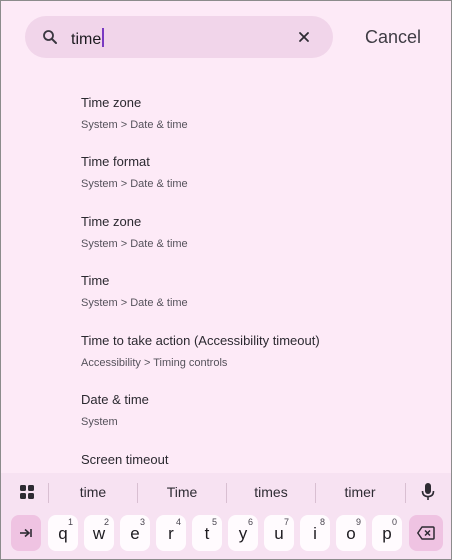 The width and height of the screenshot is (452, 560). I want to click on key-u: u 7, so click(279, 533).